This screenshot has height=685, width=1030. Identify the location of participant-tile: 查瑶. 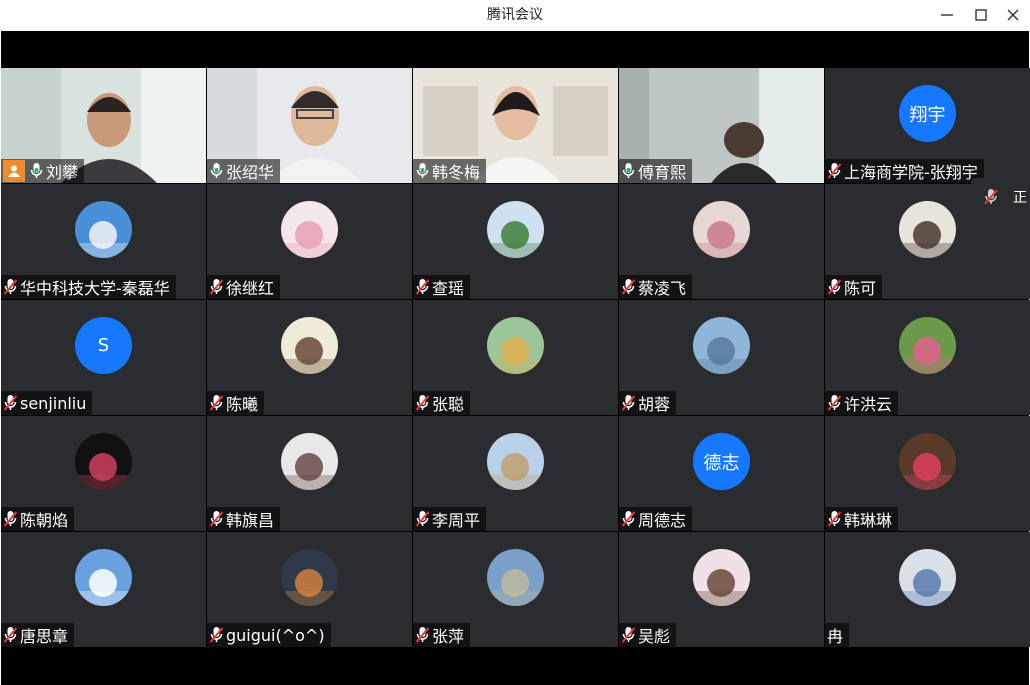
(515, 241).